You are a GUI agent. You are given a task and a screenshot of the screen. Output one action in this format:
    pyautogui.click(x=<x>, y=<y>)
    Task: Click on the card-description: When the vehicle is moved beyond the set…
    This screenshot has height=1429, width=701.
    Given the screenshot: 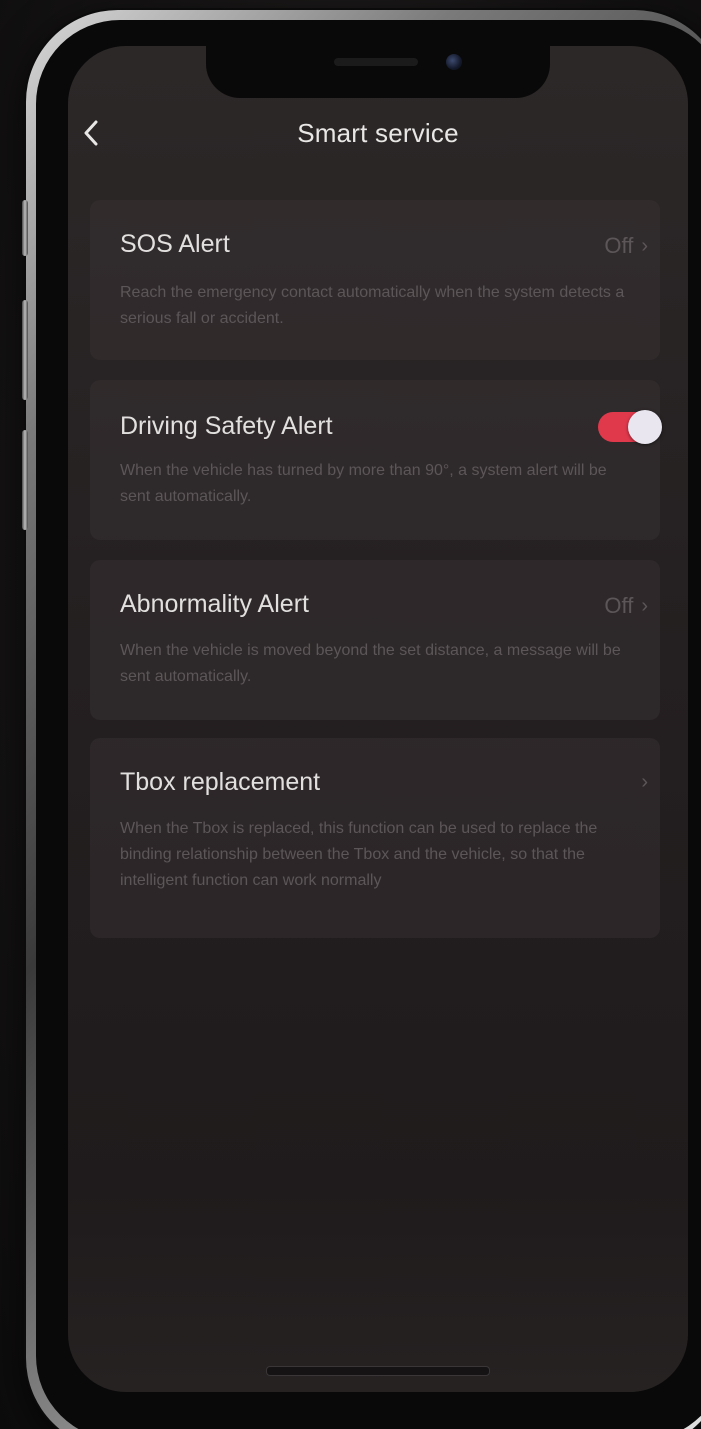 What is the action you would take?
    pyautogui.click(x=370, y=663)
    